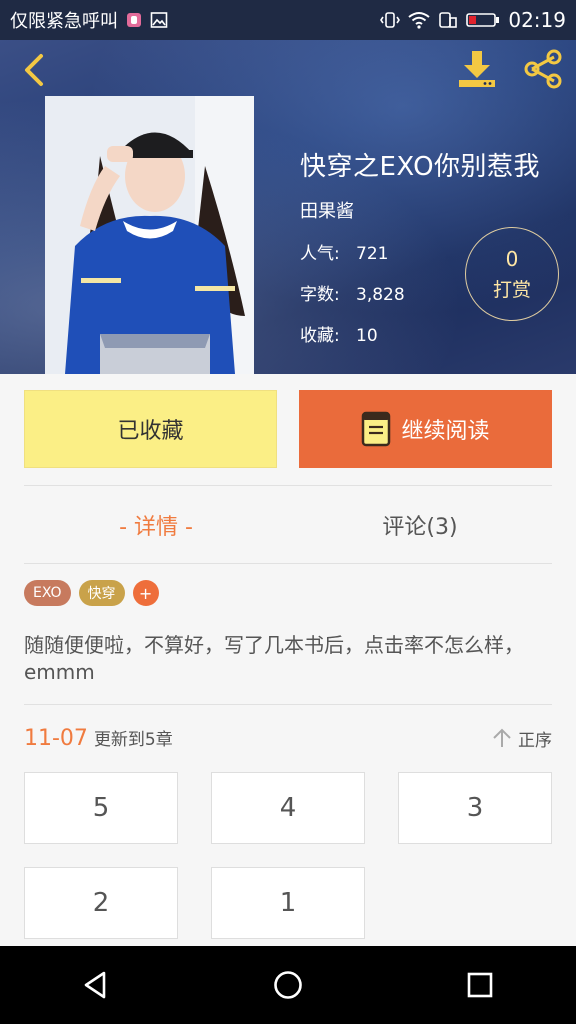  I want to click on stat-favorites: 收藏: 10, so click(420, 333).